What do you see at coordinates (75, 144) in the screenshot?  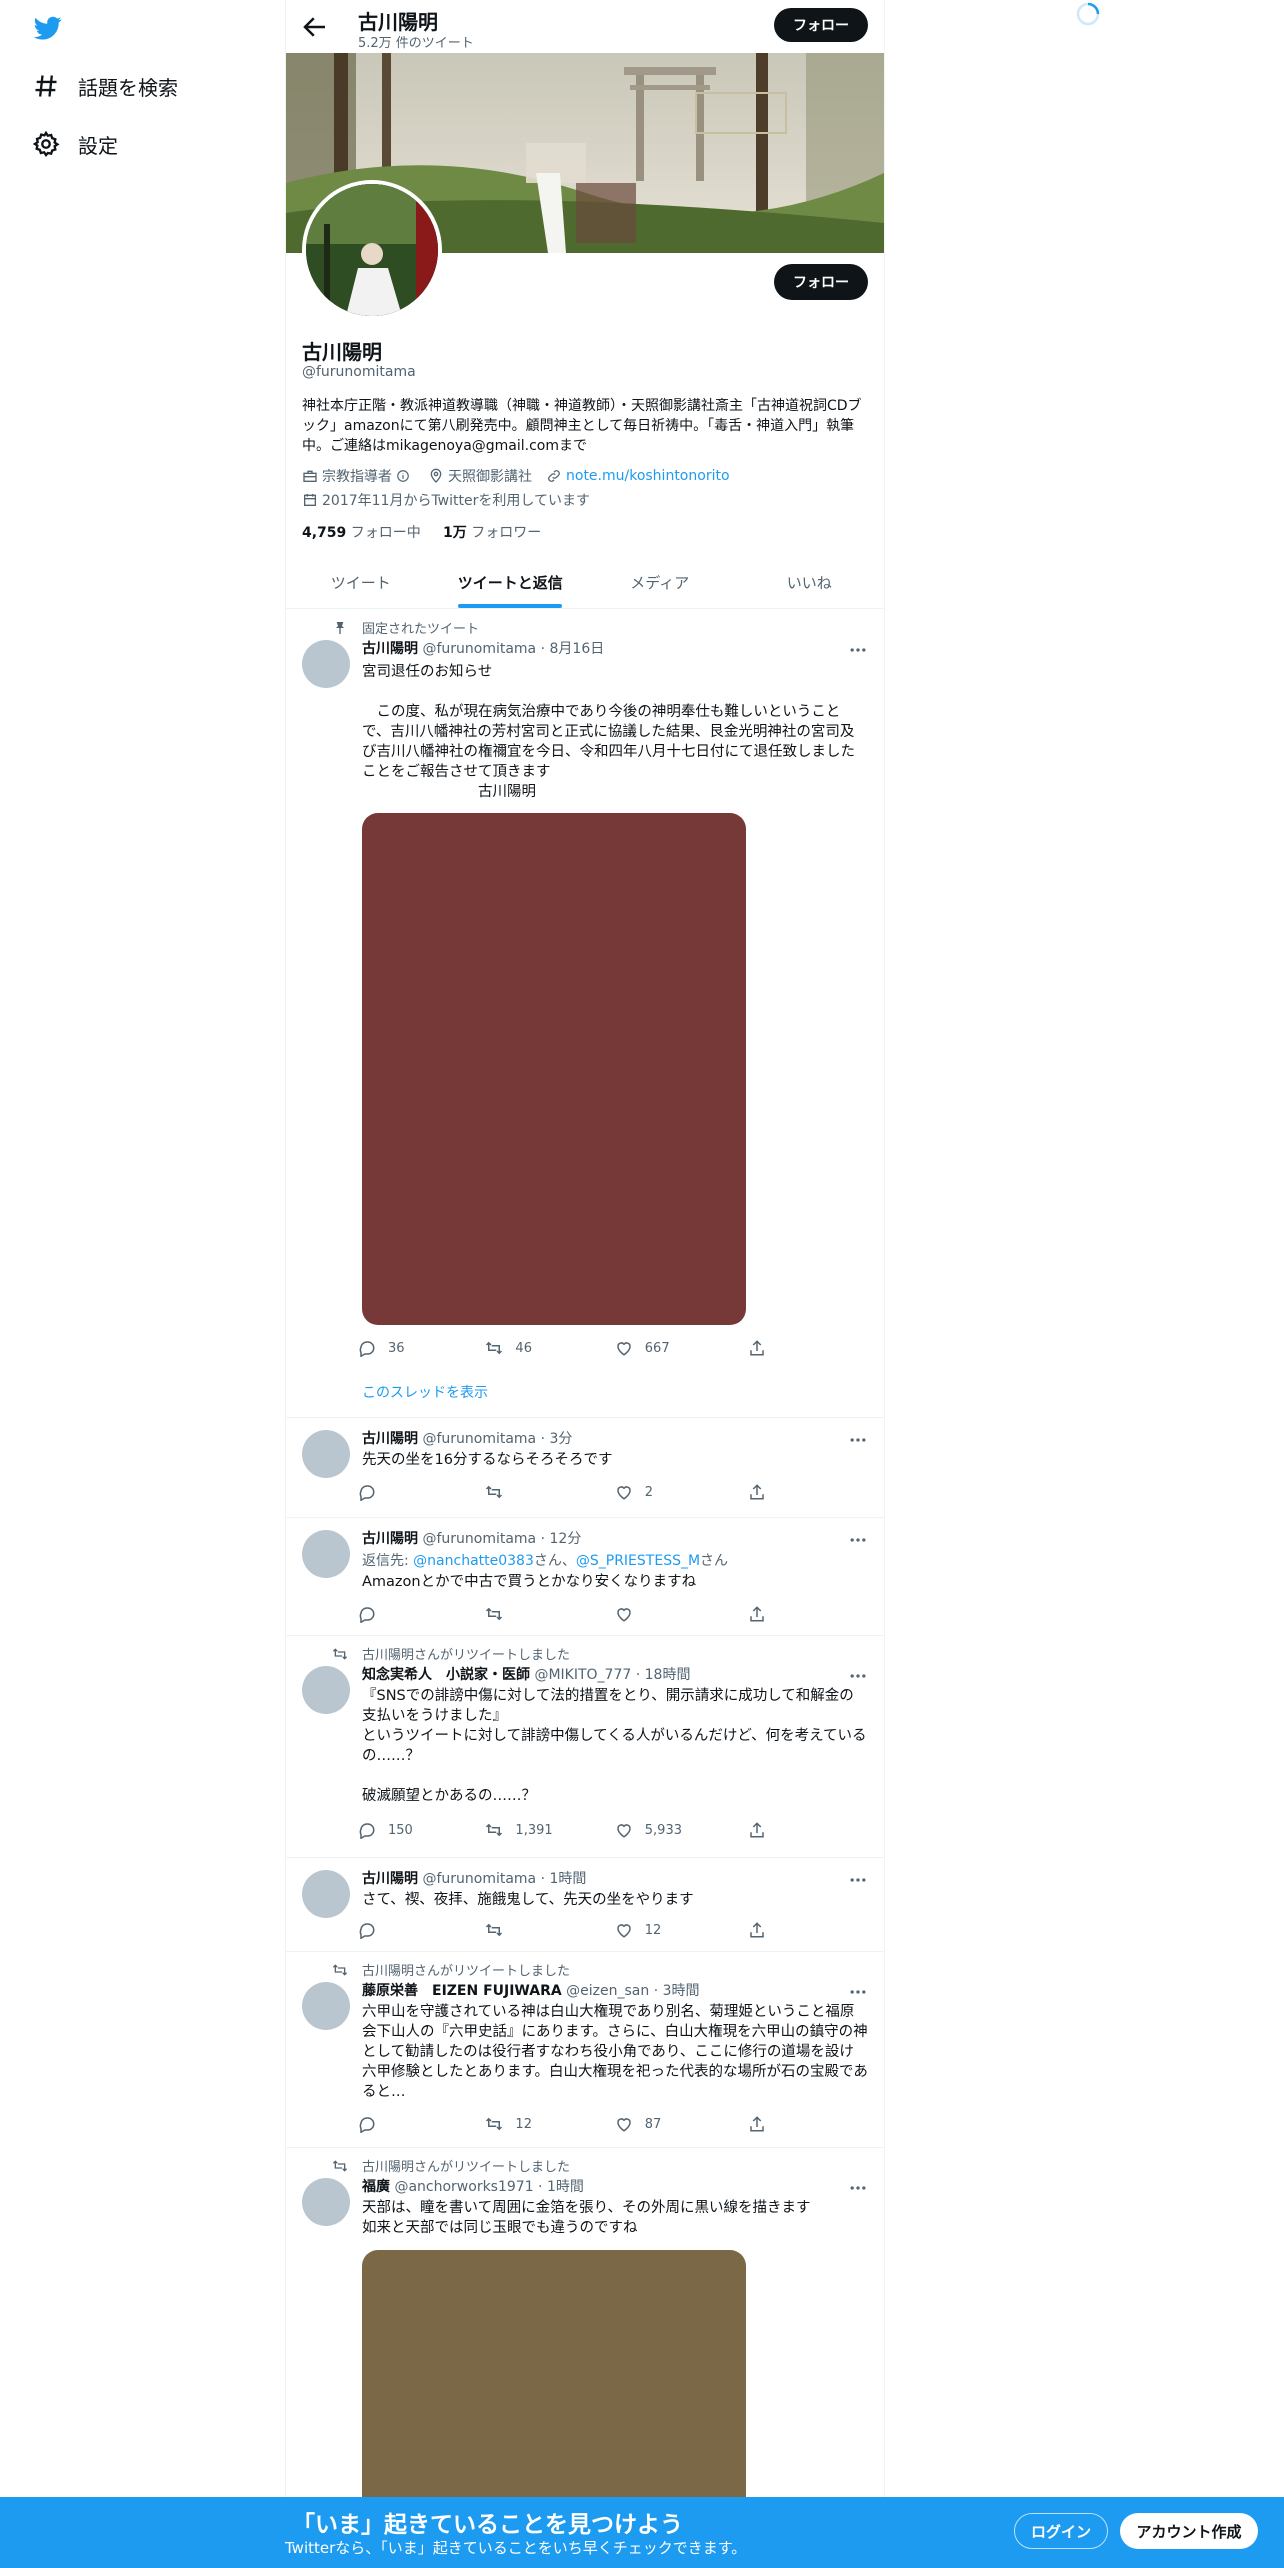 I see `nav-settings: 設定` at bounding box center [75, 144].